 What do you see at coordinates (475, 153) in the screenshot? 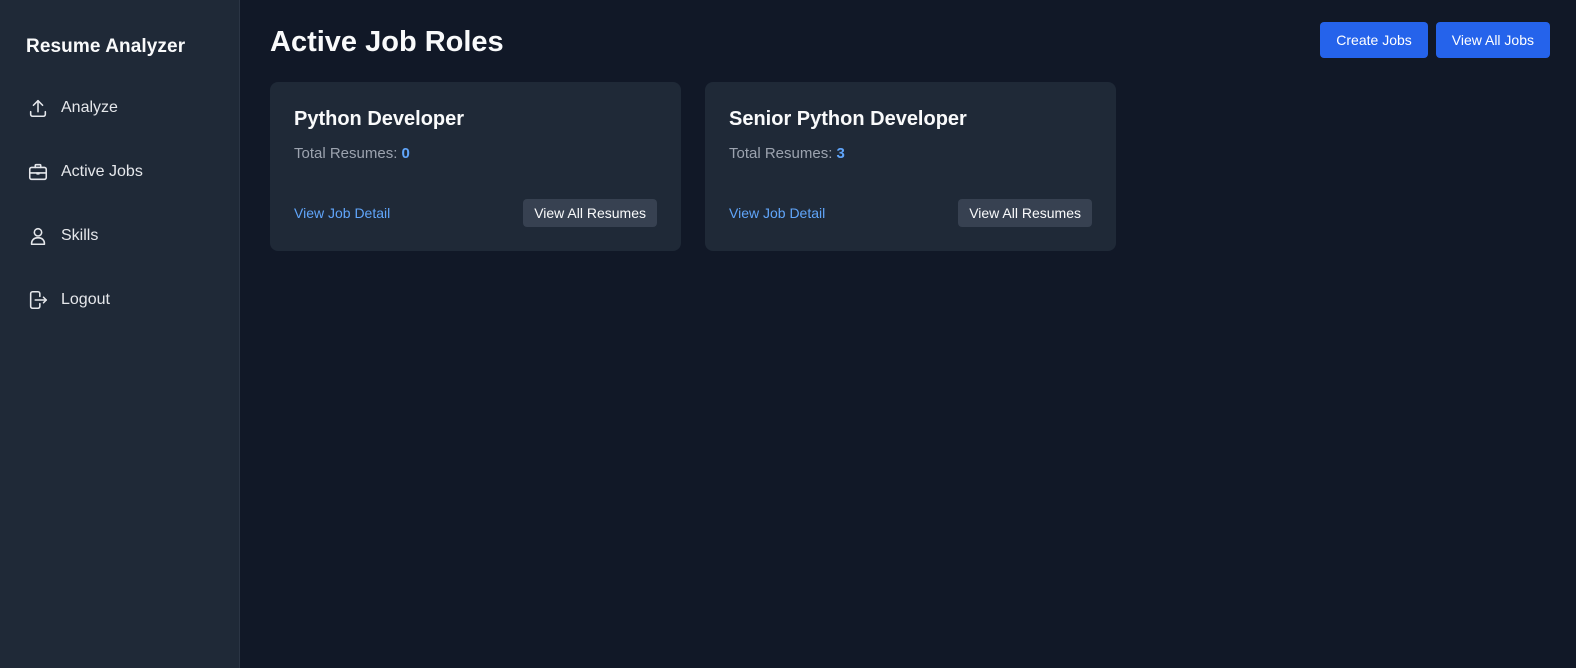
I see `resume-count: Total Resumes: 0` at bounding box center [475, 153].